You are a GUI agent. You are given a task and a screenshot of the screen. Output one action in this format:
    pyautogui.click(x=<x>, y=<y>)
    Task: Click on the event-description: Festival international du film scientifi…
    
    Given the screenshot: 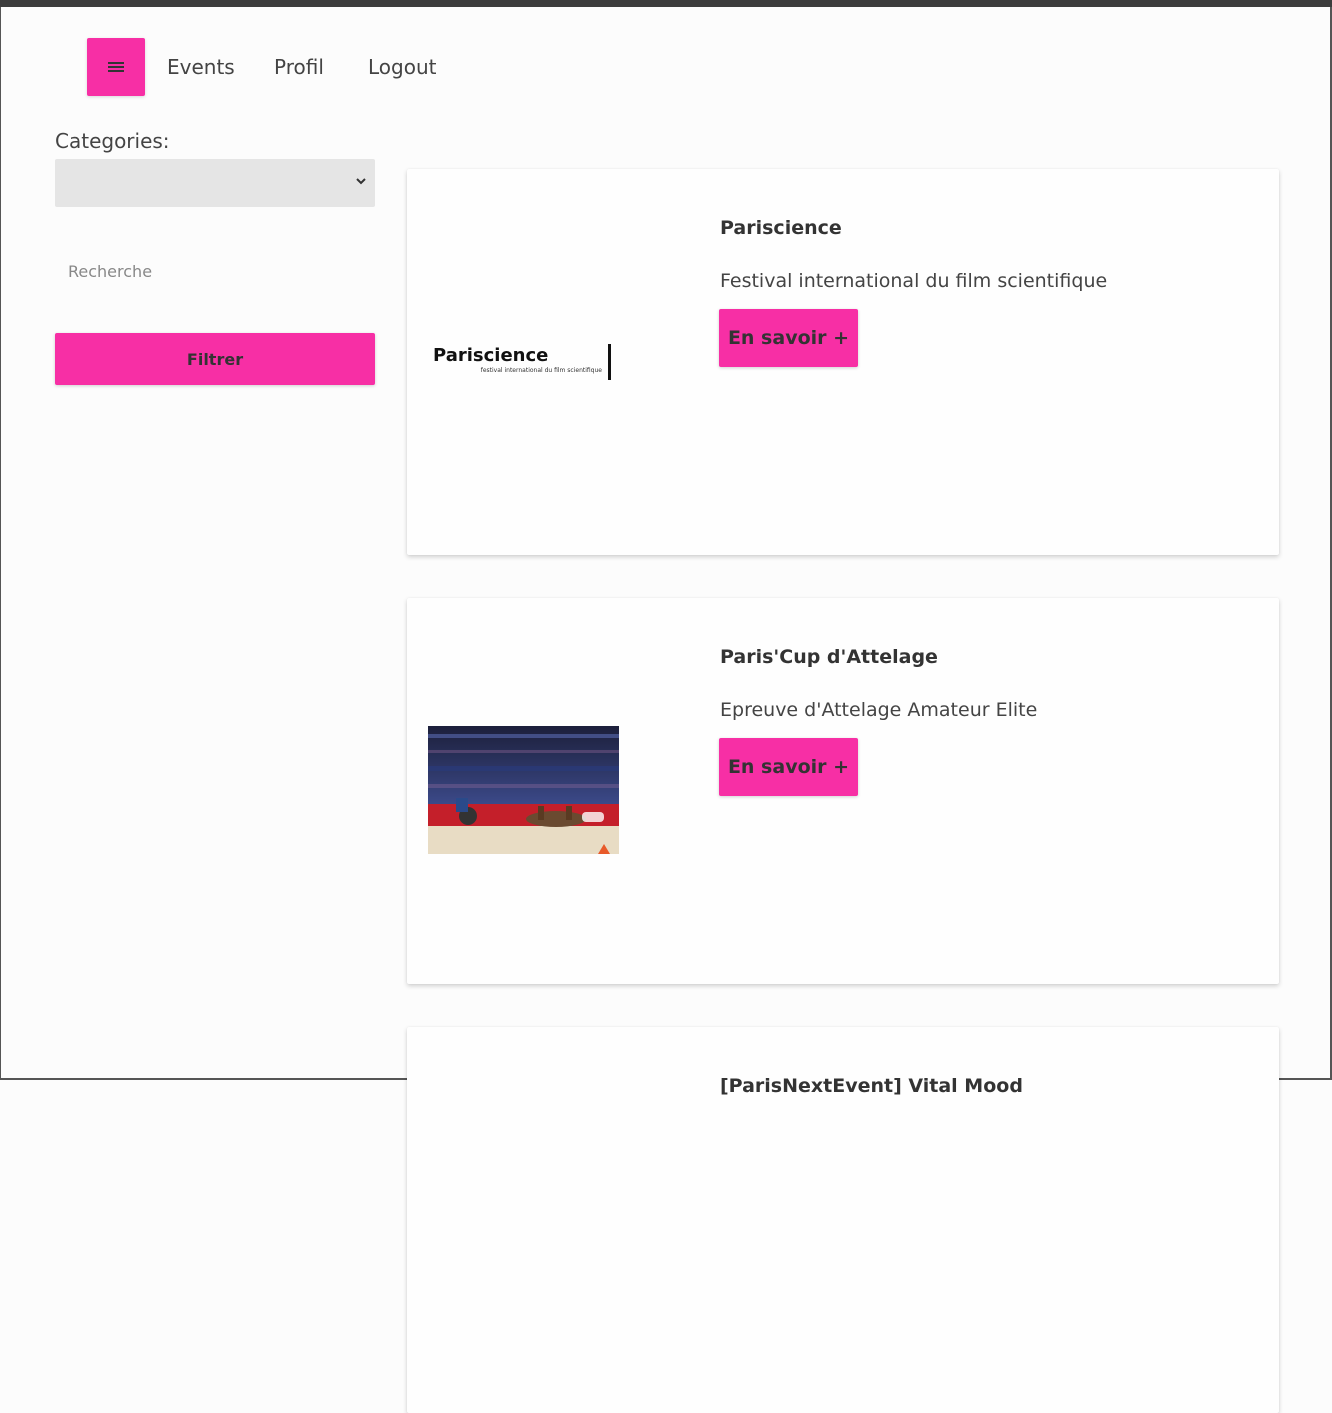 What is the action you would take?
    pyautogui.click(x=914, y=281)
    